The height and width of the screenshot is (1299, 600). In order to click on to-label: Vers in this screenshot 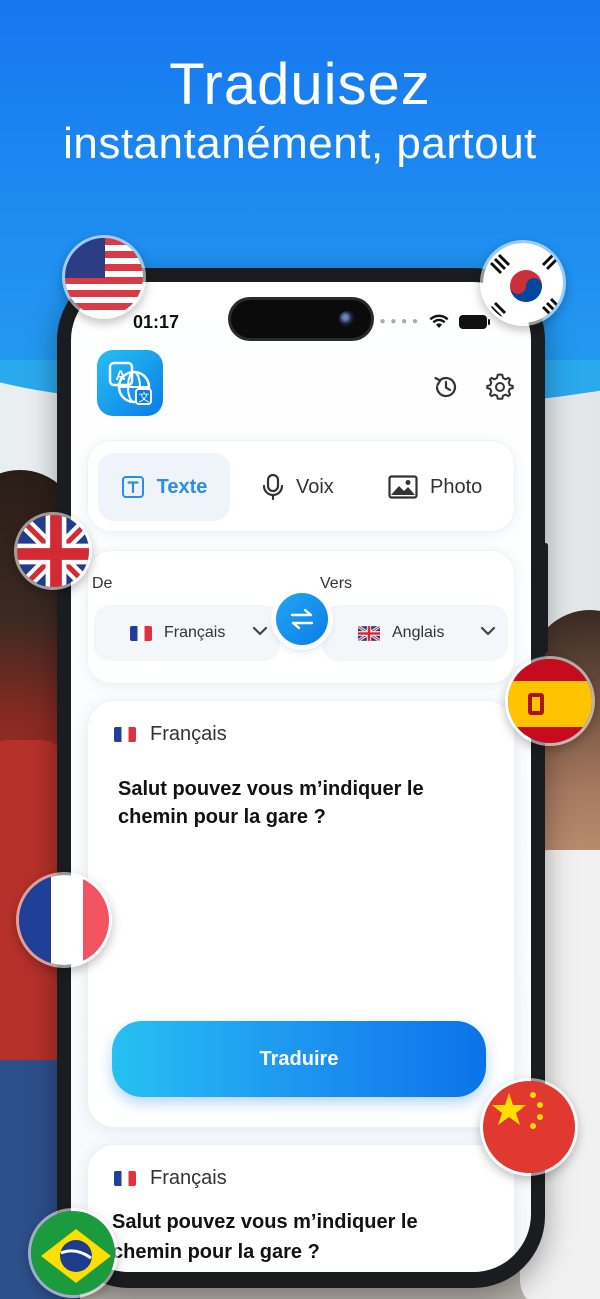, I will do `click(336, 583)`.